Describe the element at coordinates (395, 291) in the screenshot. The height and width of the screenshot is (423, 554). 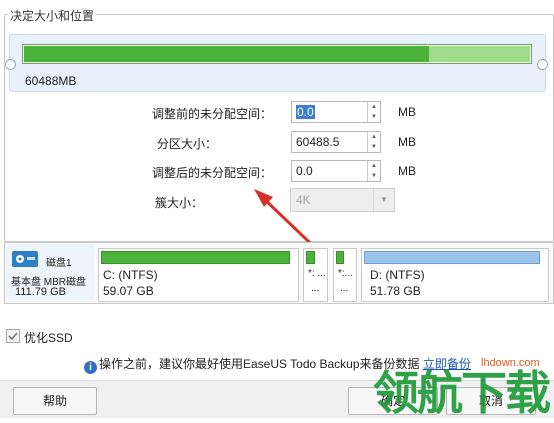
I see `partition-size: 51.78 GB` at that location.